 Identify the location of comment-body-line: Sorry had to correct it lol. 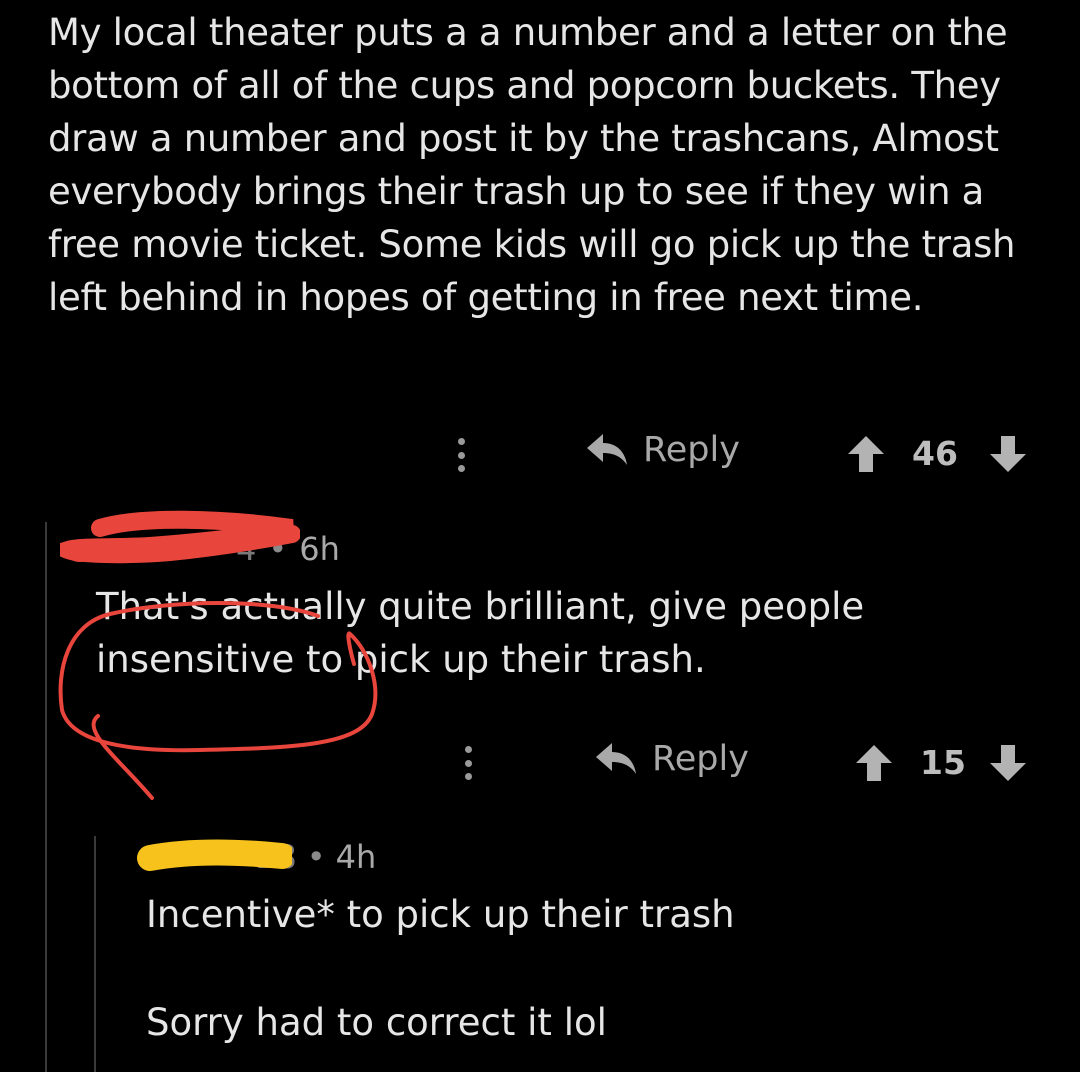
(376, 1022).